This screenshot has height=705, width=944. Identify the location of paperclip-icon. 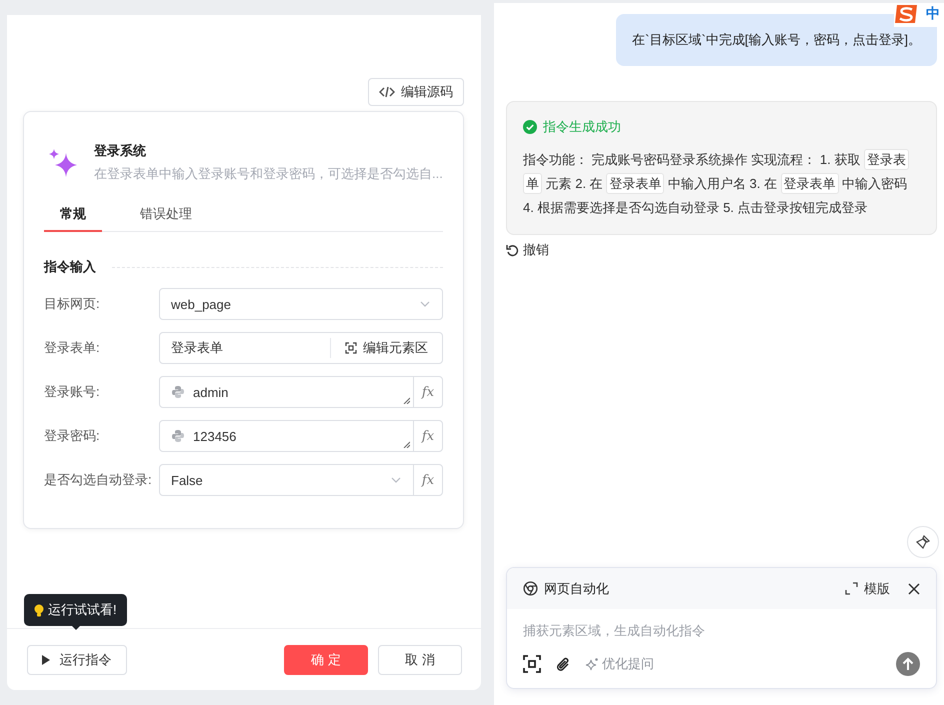
(563, 664).